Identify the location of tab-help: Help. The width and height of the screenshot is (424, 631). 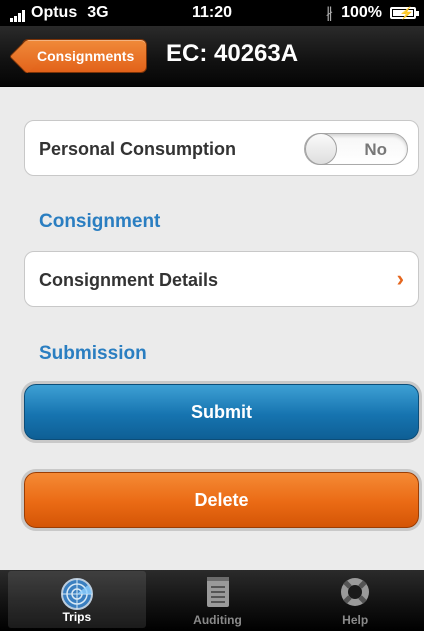
(355, 600).